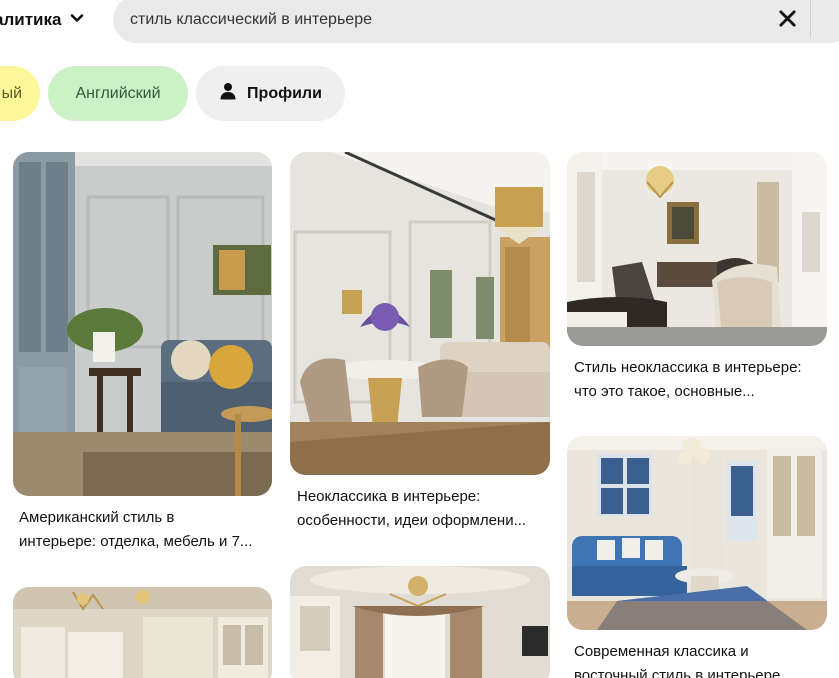 Image resolution: width=839 pixels, height=678 pixels. Describe the element at coordinates (228, 93) in the screenshot. I see `person-icon` at that location.